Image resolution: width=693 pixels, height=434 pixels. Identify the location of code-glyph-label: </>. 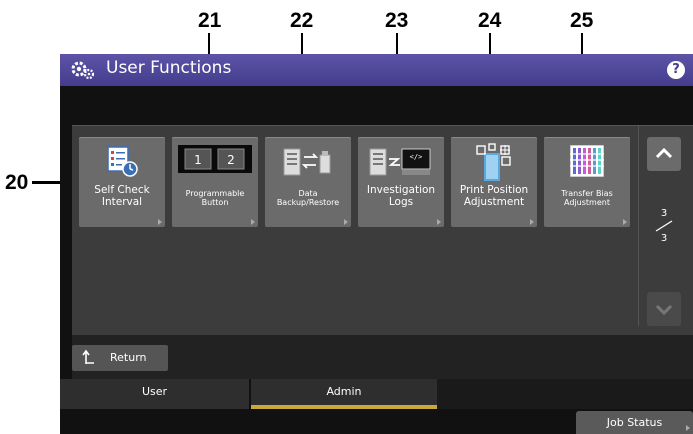
(416, 157).